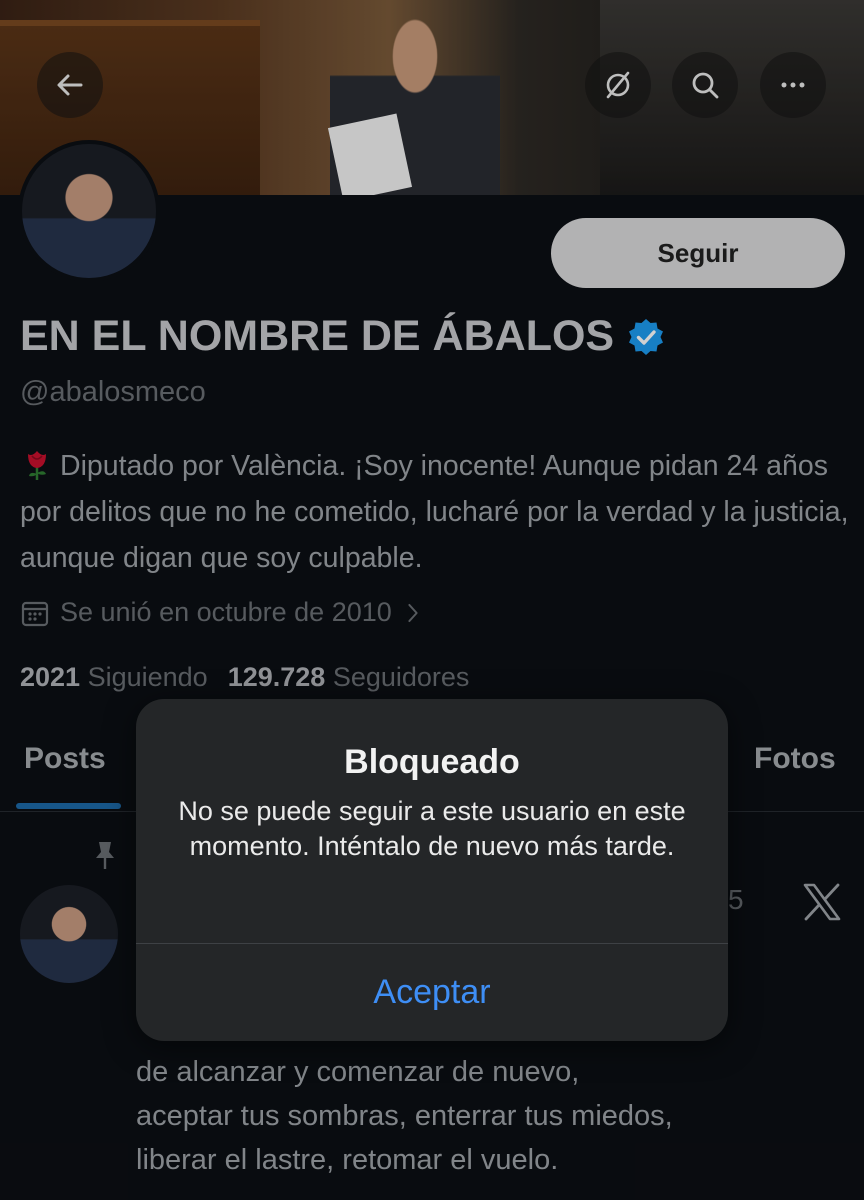 The width and height of the screenshot is (864, 1200). Describe the element at coordinates (432, 992) in the screenshot. I see `accept-button: Aceptar` at that location.